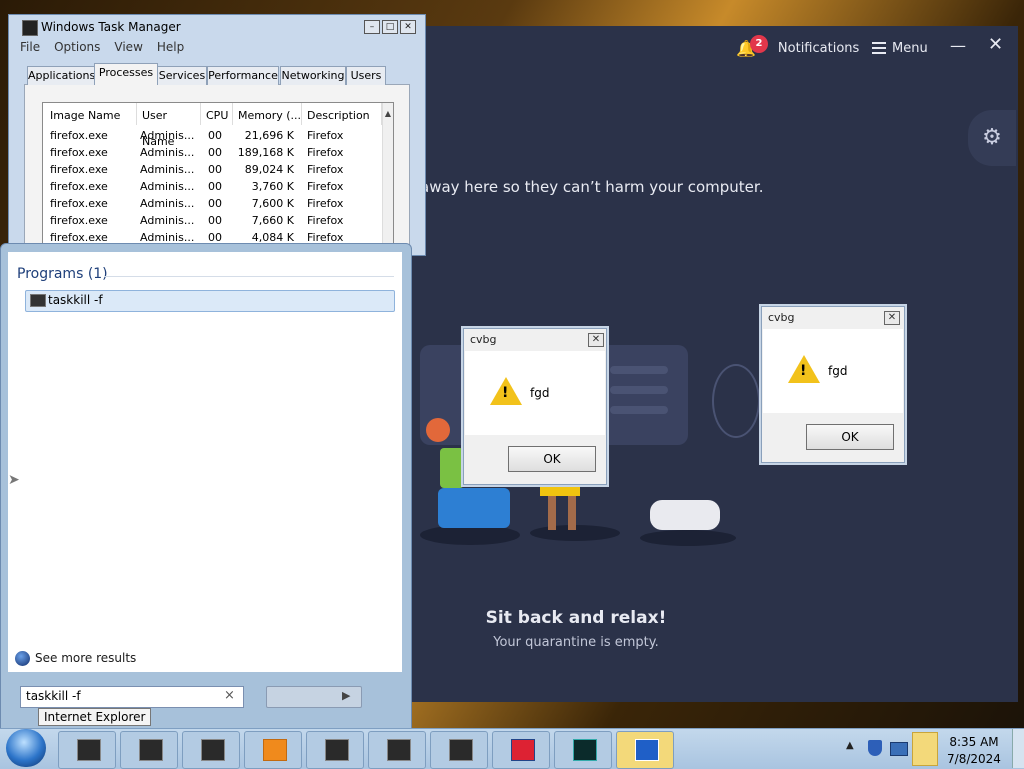 The image size is (1024, 769). I want to click on clock: 8:35 AM 7/8/2024, so click(974, 751).